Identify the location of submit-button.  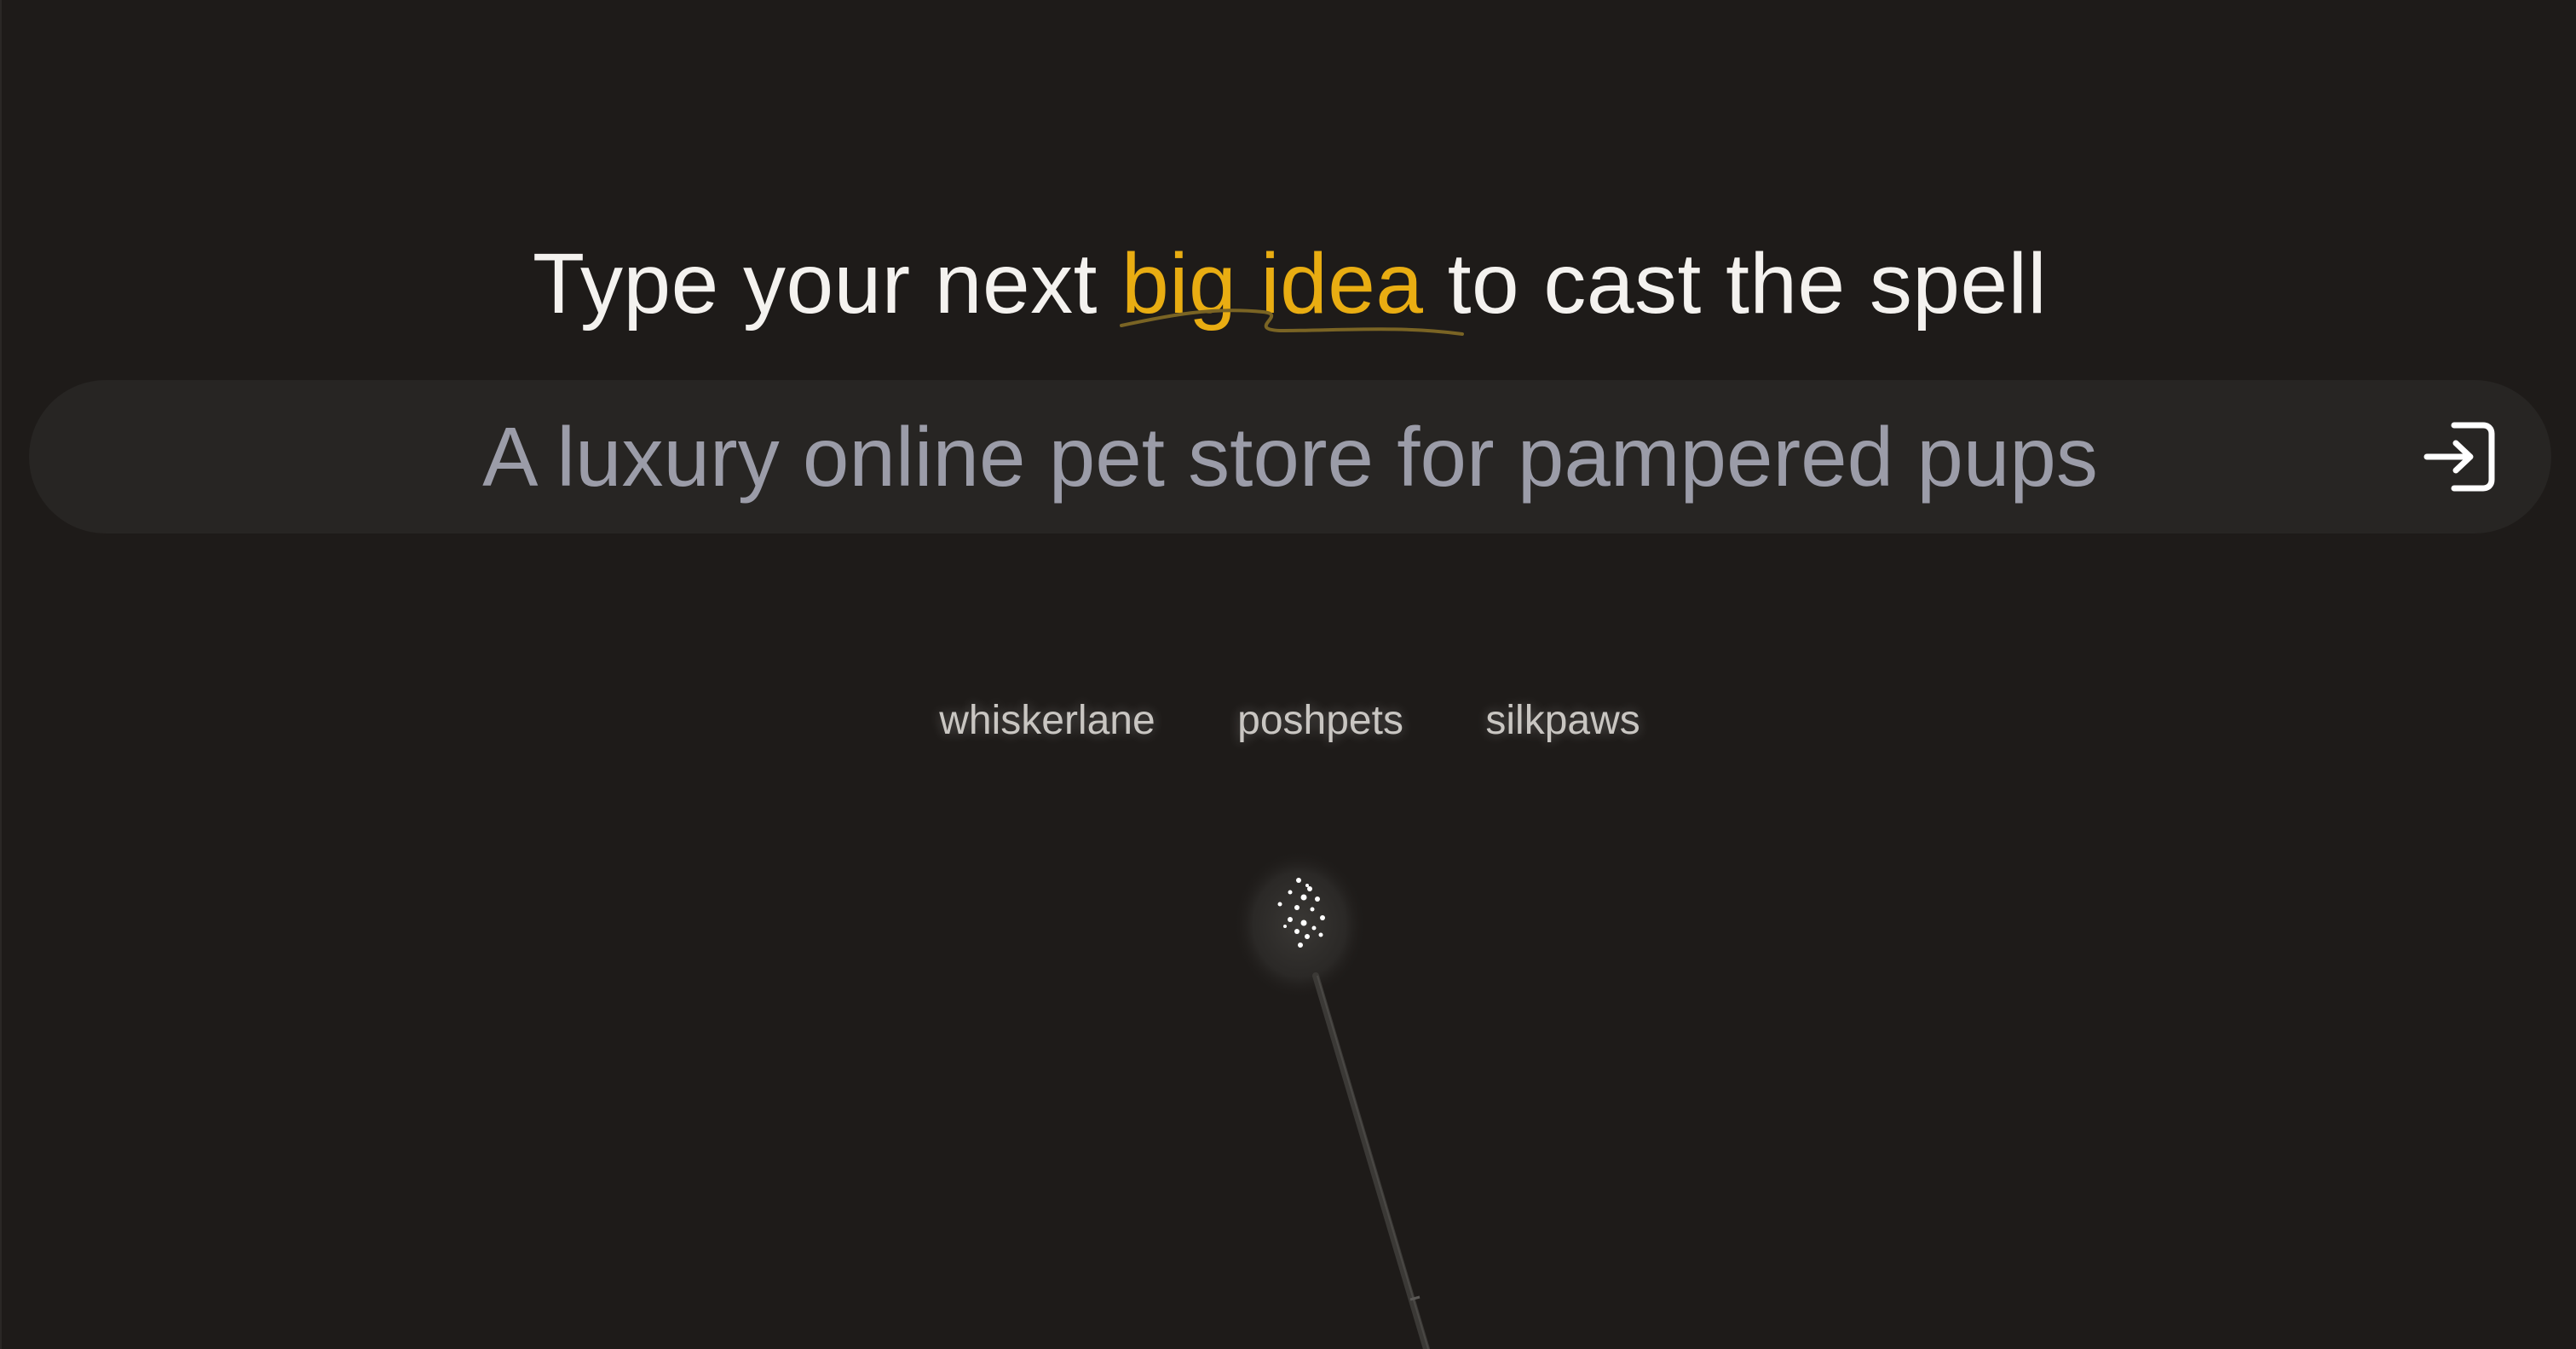
(2460, 456).